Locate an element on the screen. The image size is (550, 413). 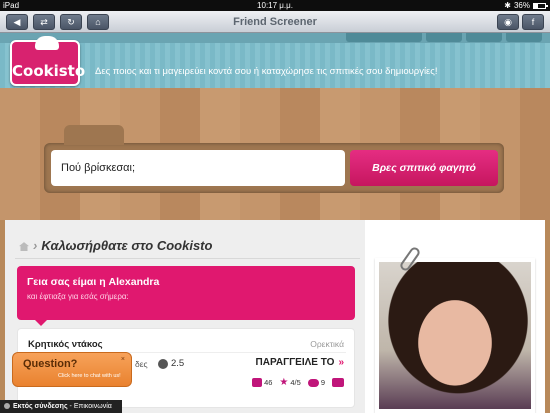
system-status-bar: iPad 10:17 μ.μ. ✱ 36% is located at coordinates (275, 5).